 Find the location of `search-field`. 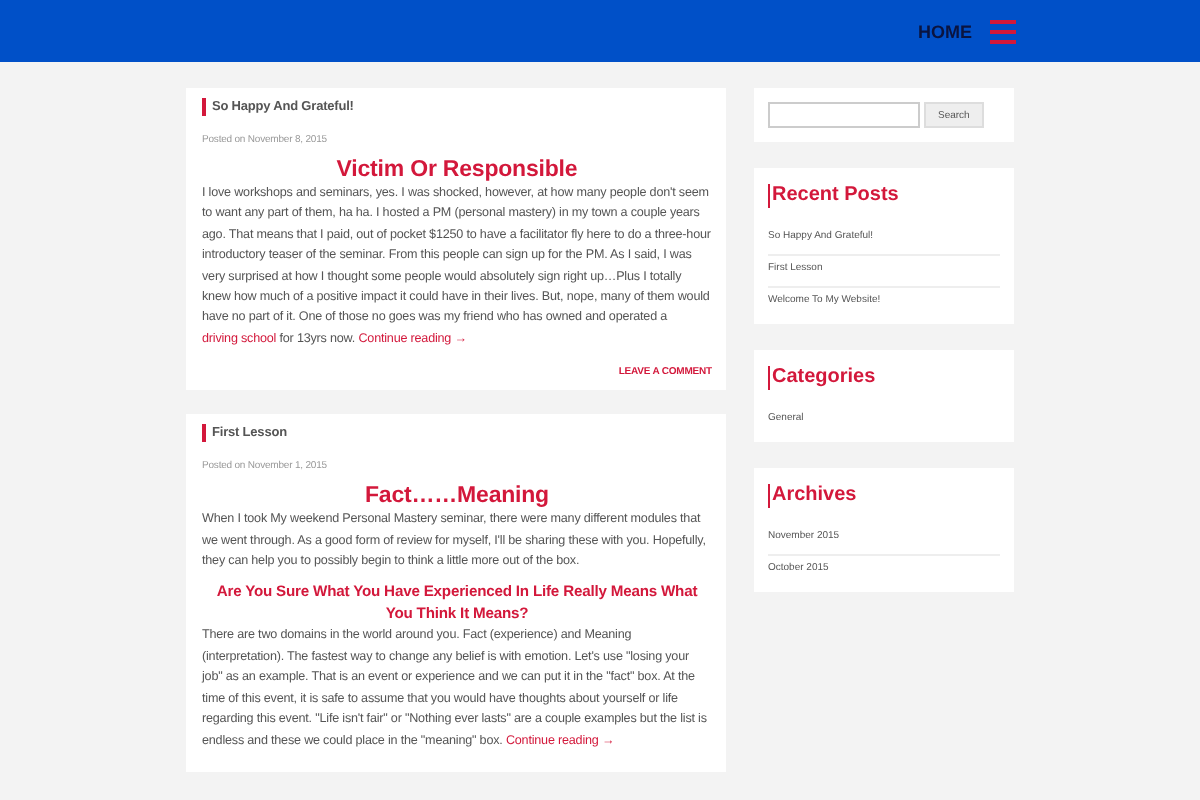

search-field is located at coordinates (844, 115).